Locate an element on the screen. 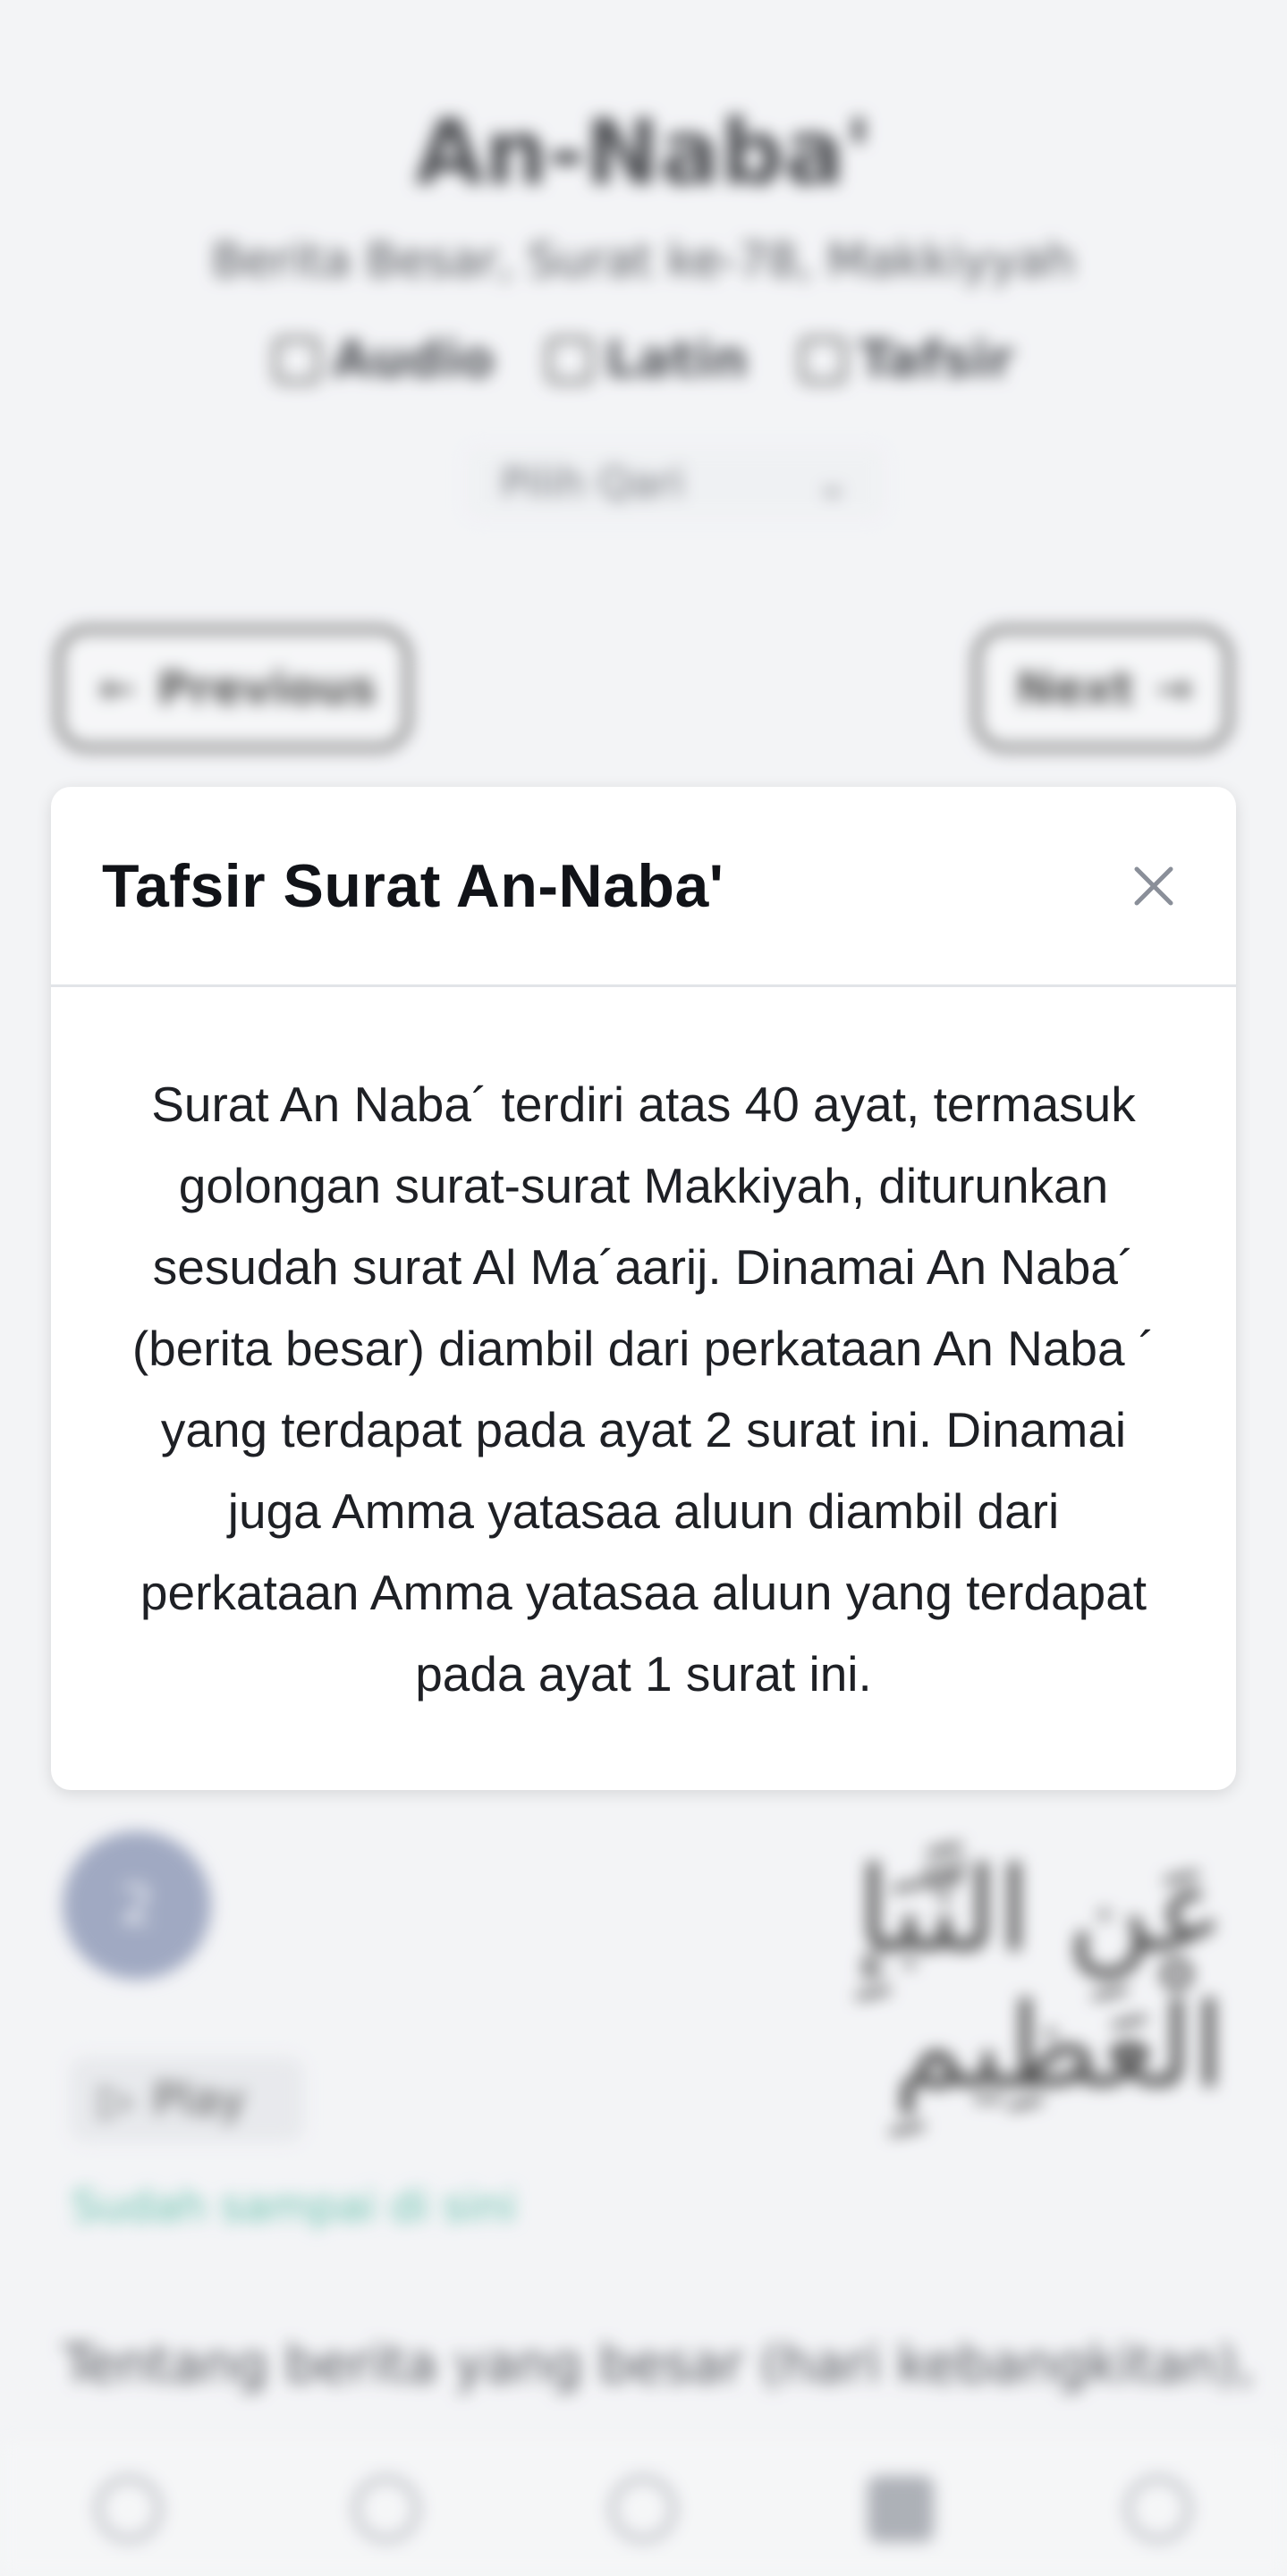 Image resolution: width=1287 pixels, height=2576 pixels. close-icon is located at coordinates (1153, 885).